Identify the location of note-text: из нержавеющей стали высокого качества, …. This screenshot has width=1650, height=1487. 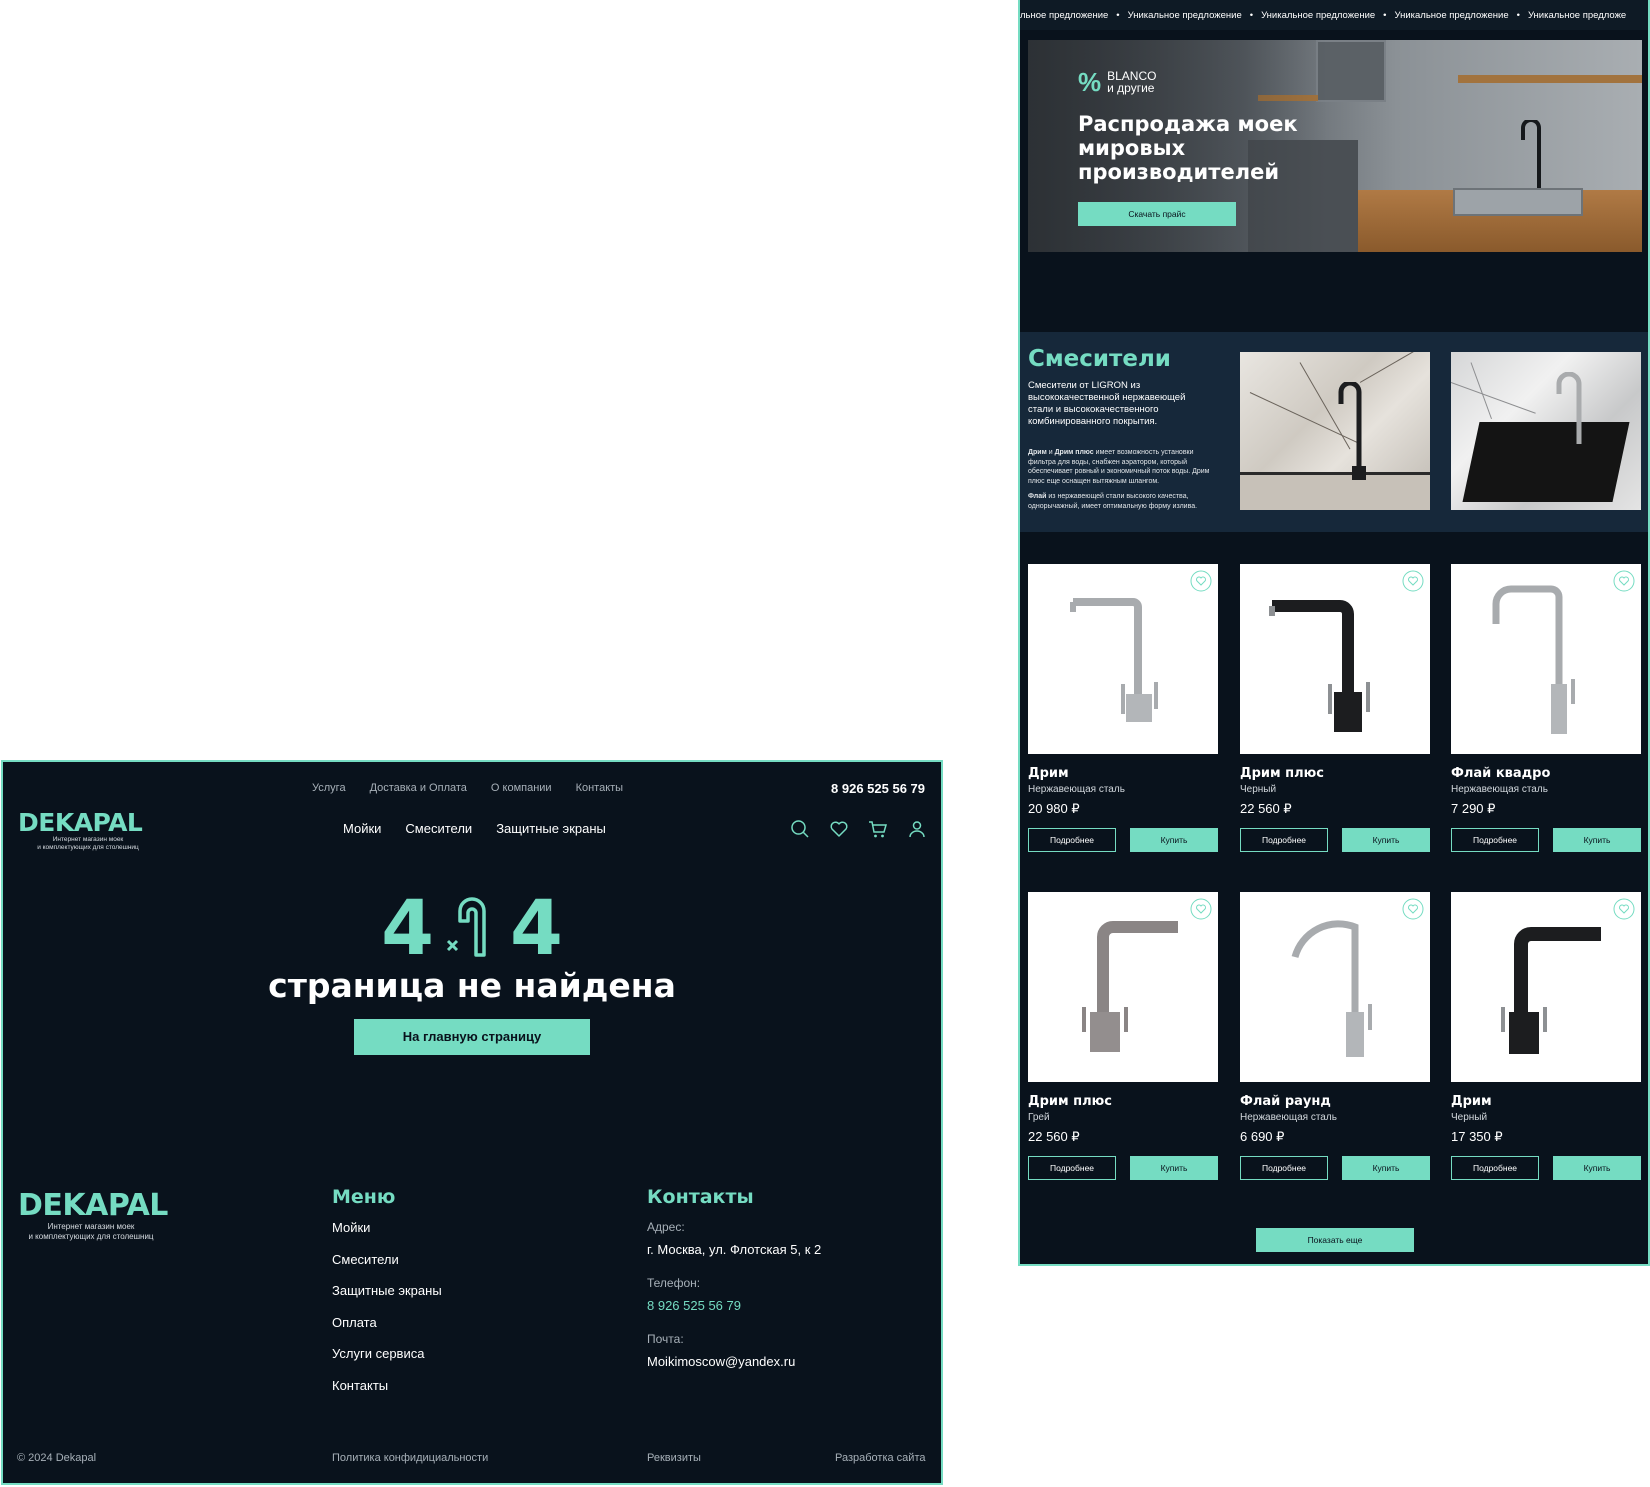
(1113, 501).